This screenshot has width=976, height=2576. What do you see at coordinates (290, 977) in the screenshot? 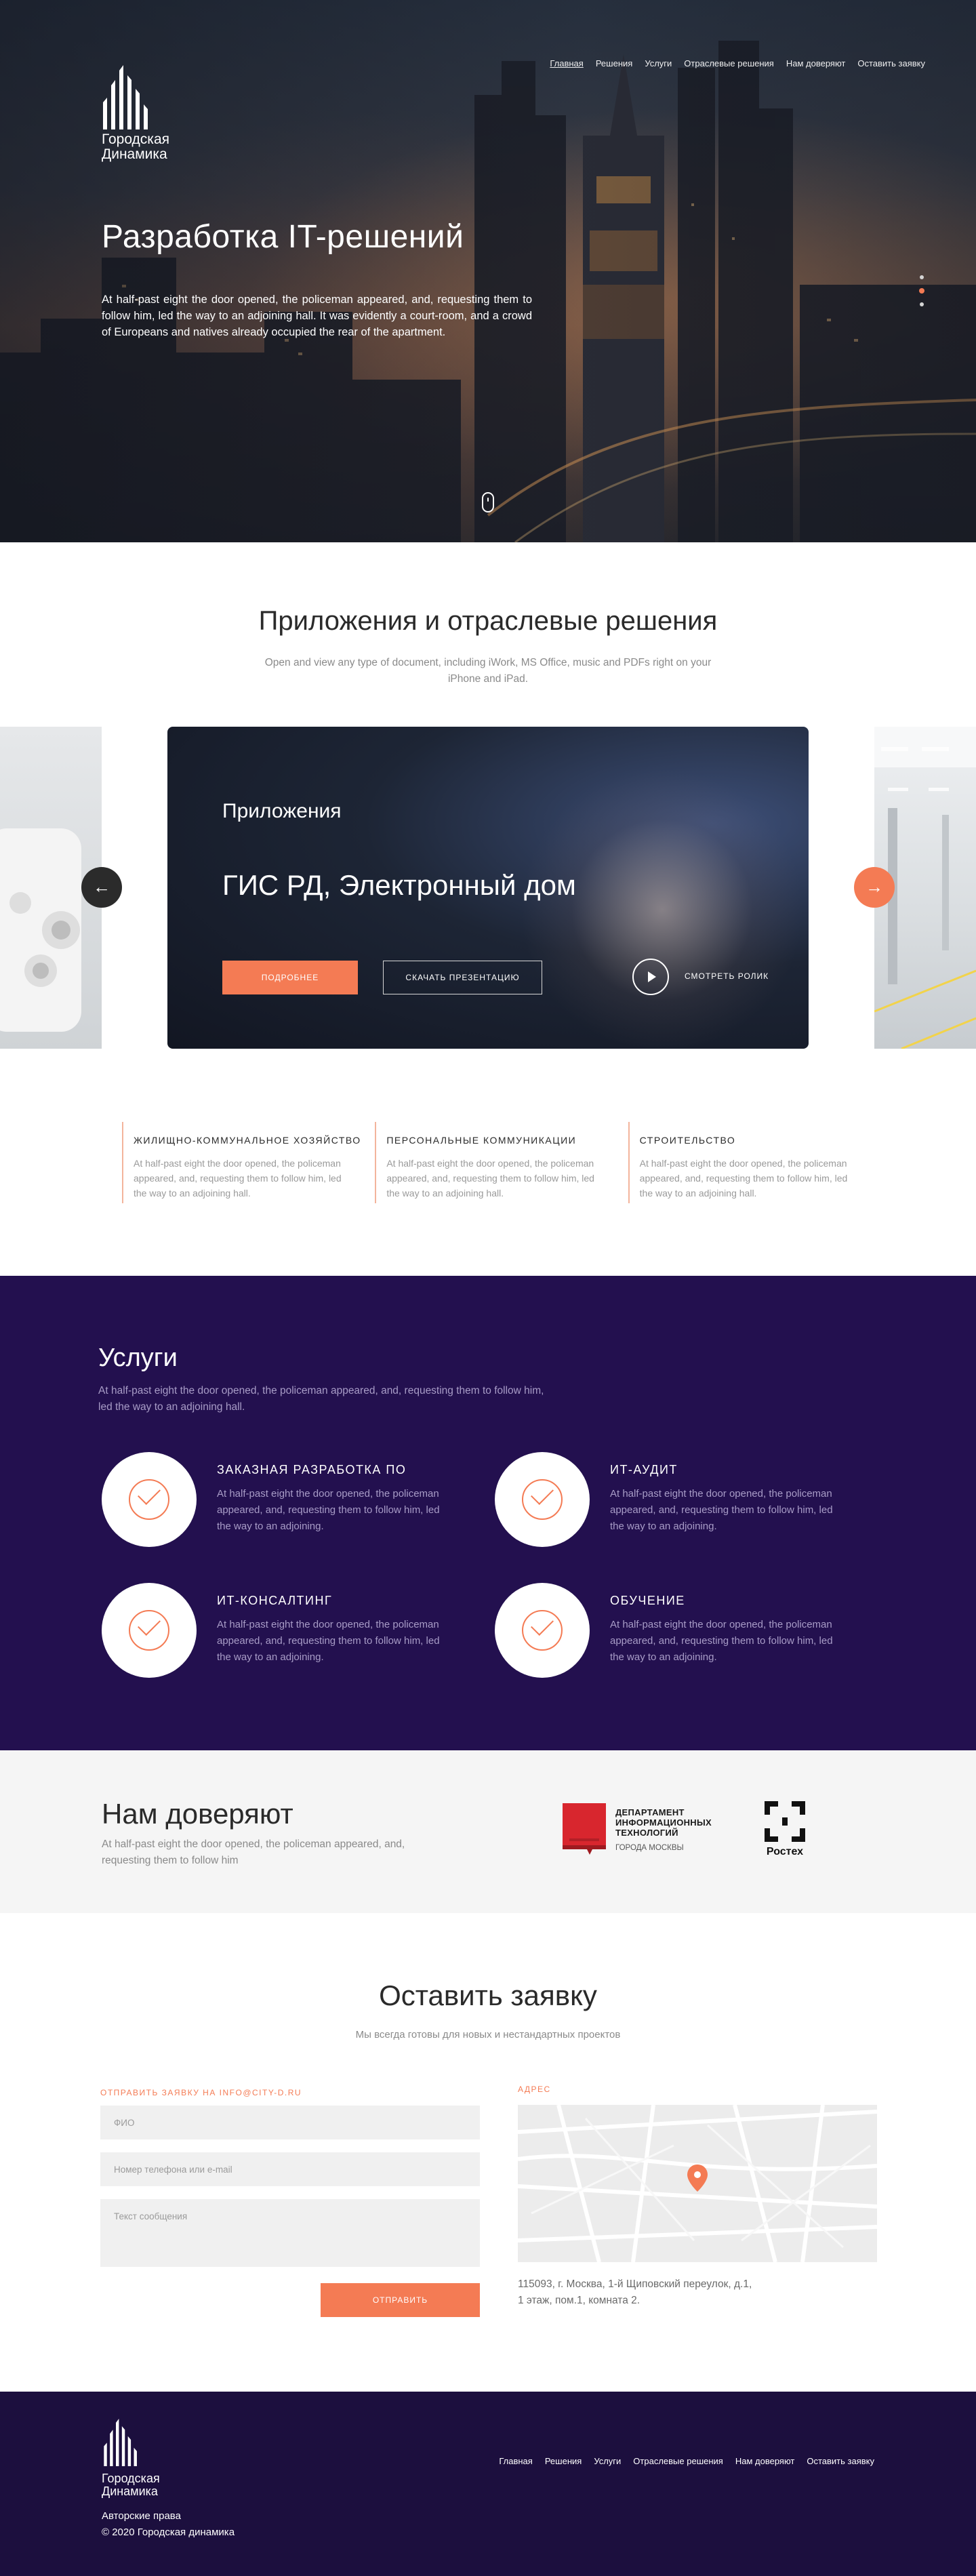
I see `more-button: ПОДРОБНЕЕ` at bounding box center [290, 977].